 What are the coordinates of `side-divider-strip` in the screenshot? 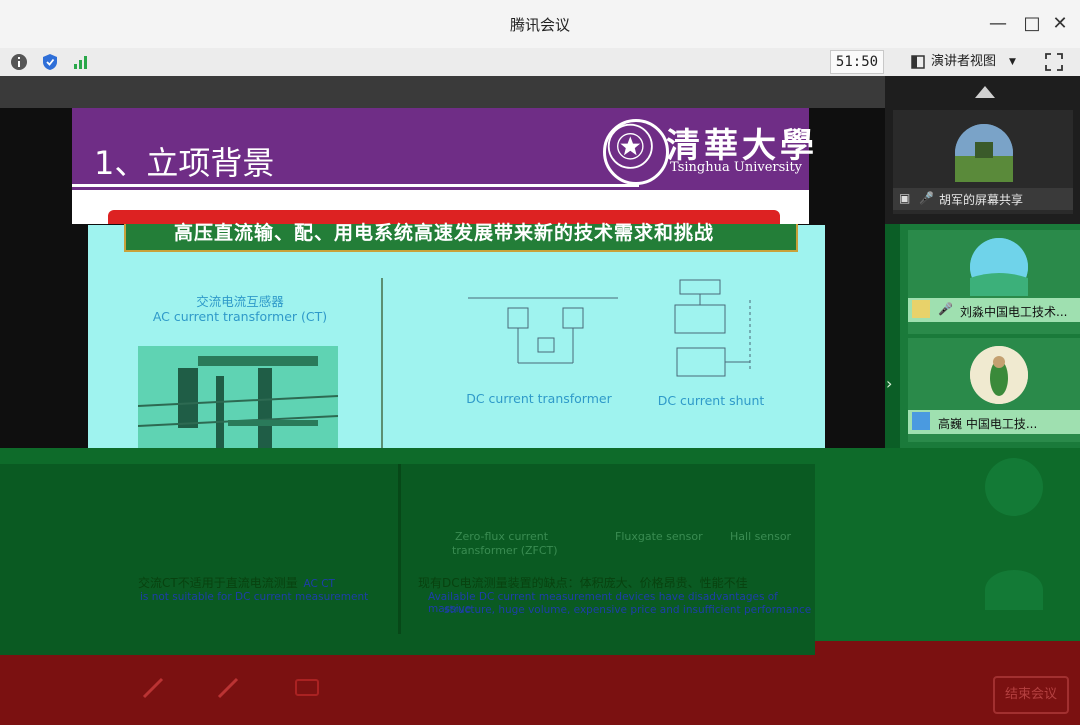 It's located at (892, 336).